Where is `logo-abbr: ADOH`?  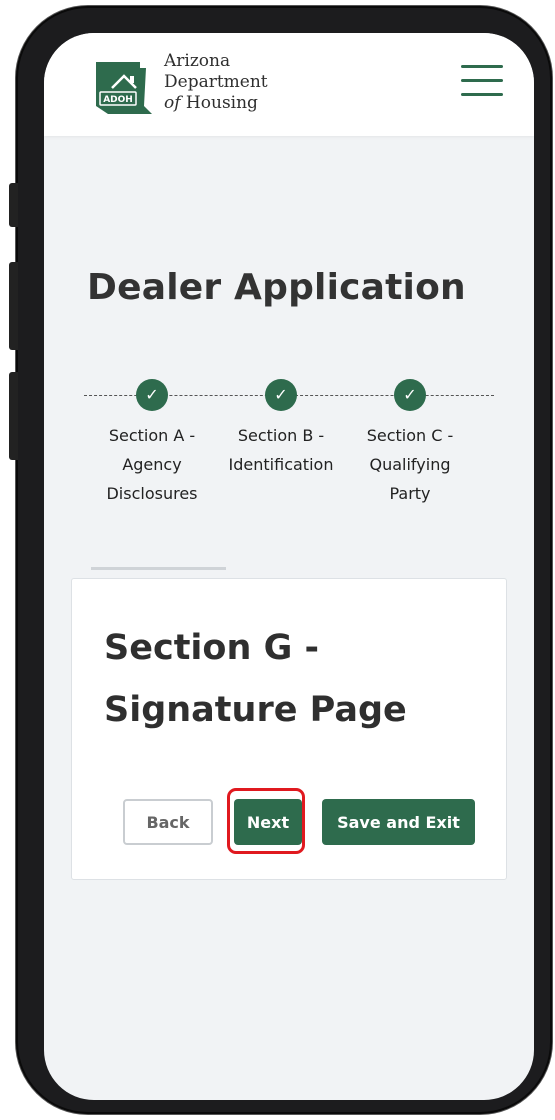
logo-abbr: ADOH is located at coordinates (118, 100).